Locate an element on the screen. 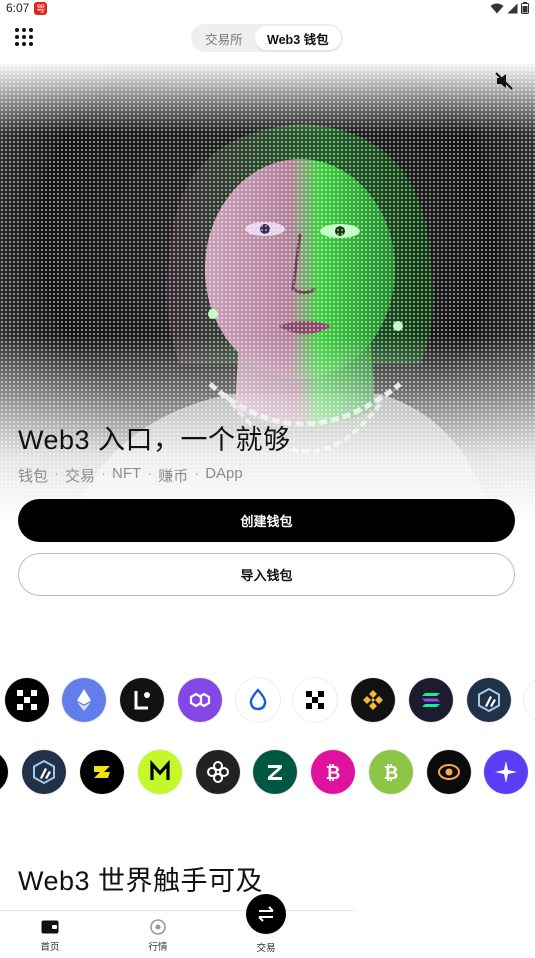 The width and height of the screenshot is (535, 958). bitcoin-green-token-icon: ₿ is located at coordinates (391, 772).